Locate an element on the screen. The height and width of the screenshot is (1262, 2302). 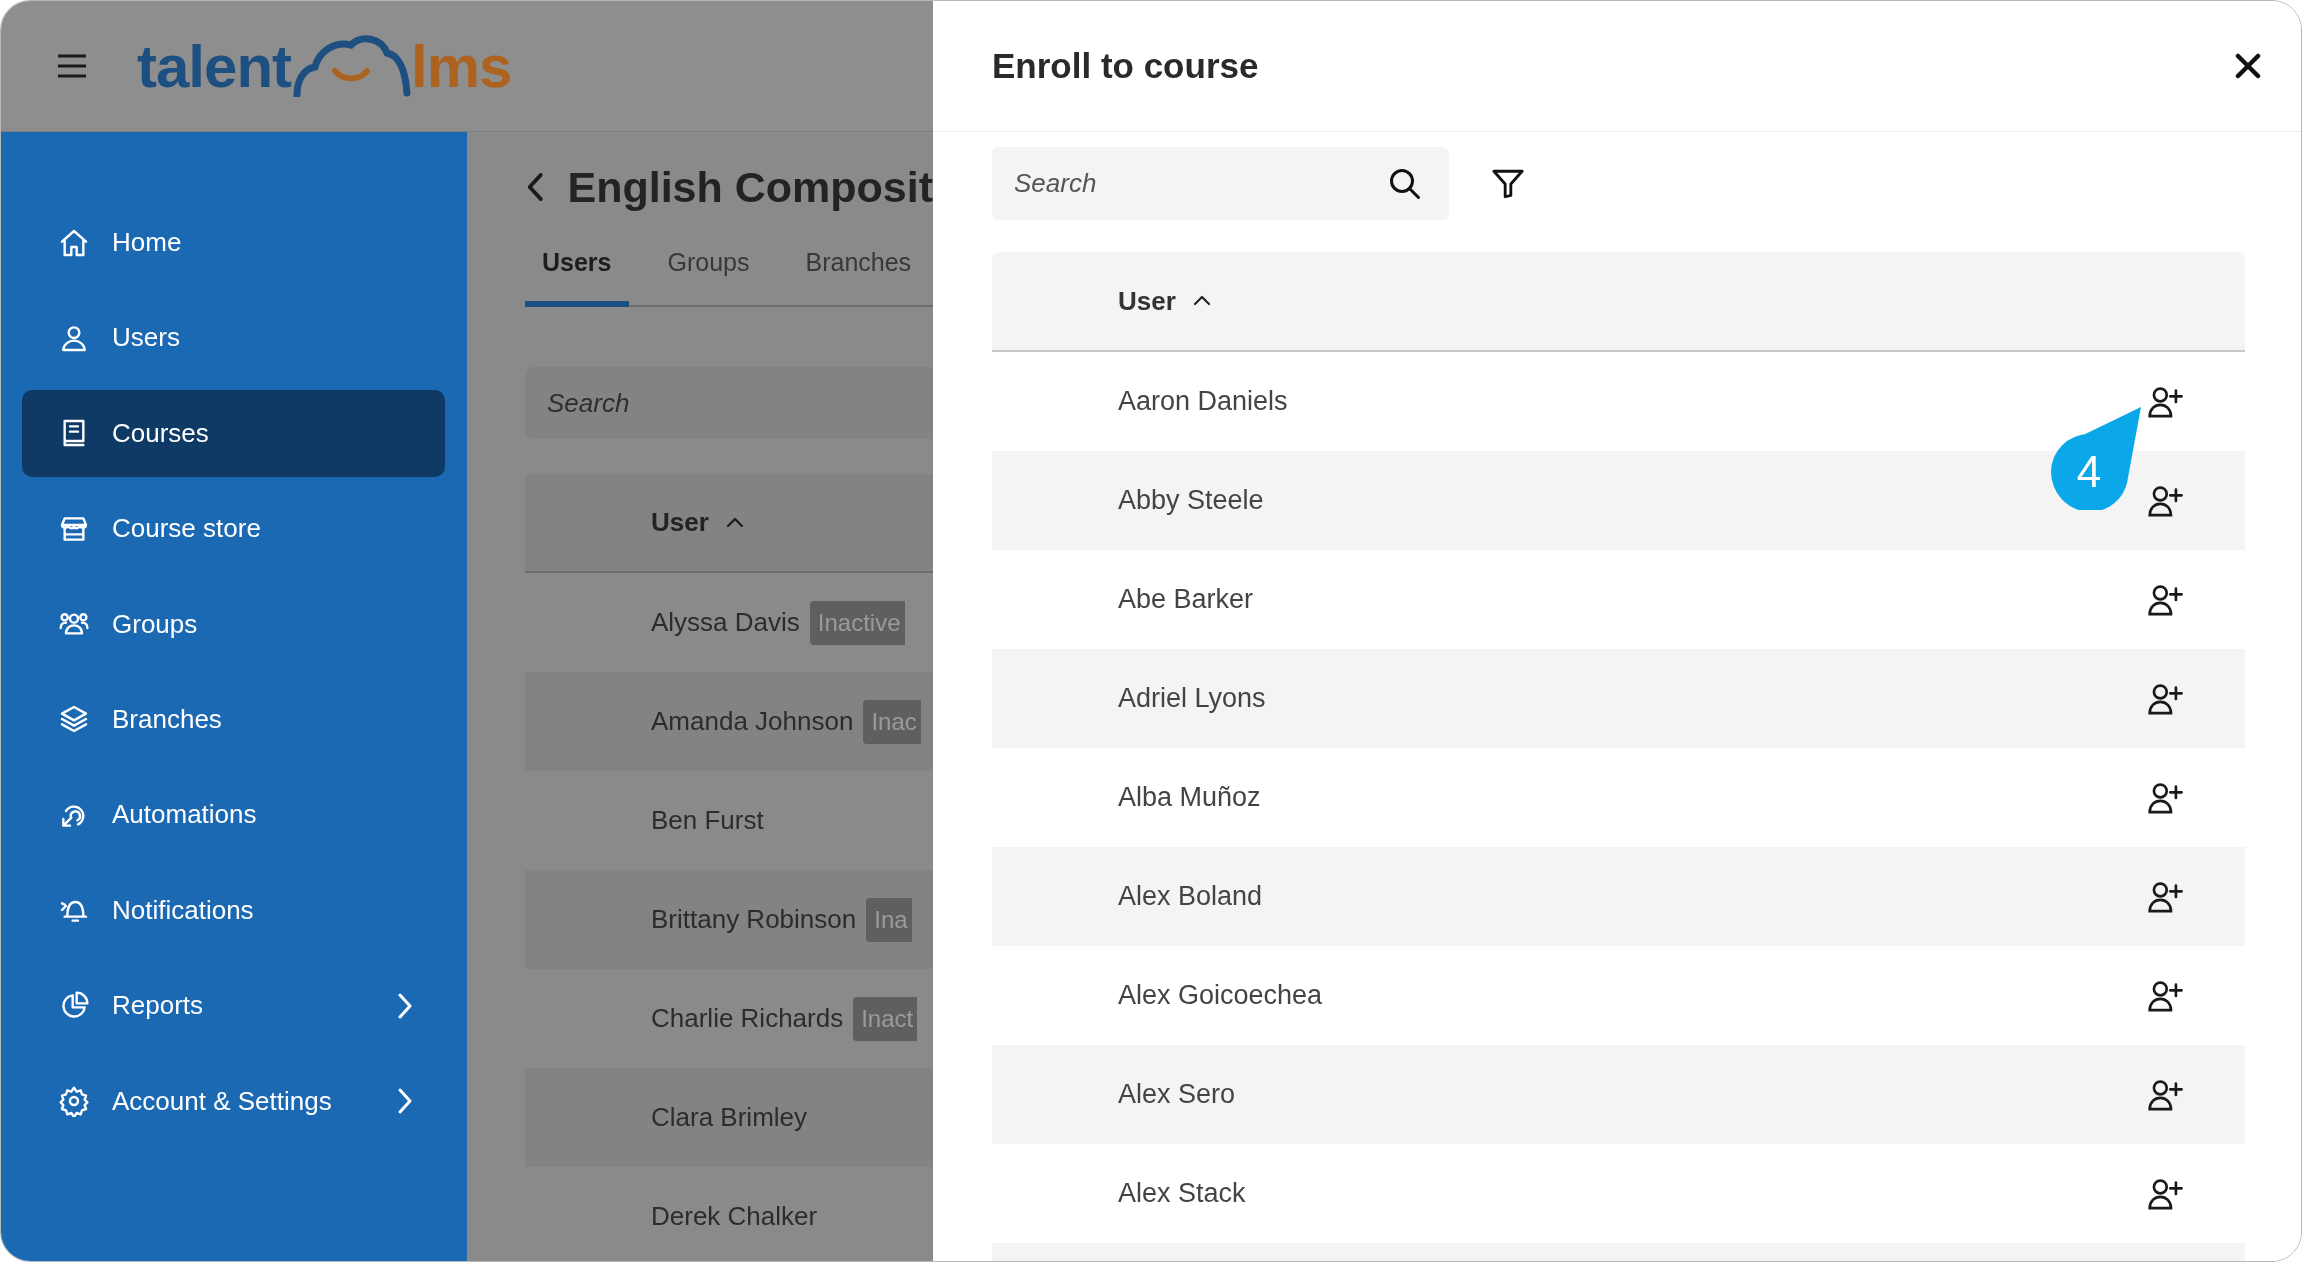
sidebar-item: Account & Settings is located at coordinates (233, 1101).